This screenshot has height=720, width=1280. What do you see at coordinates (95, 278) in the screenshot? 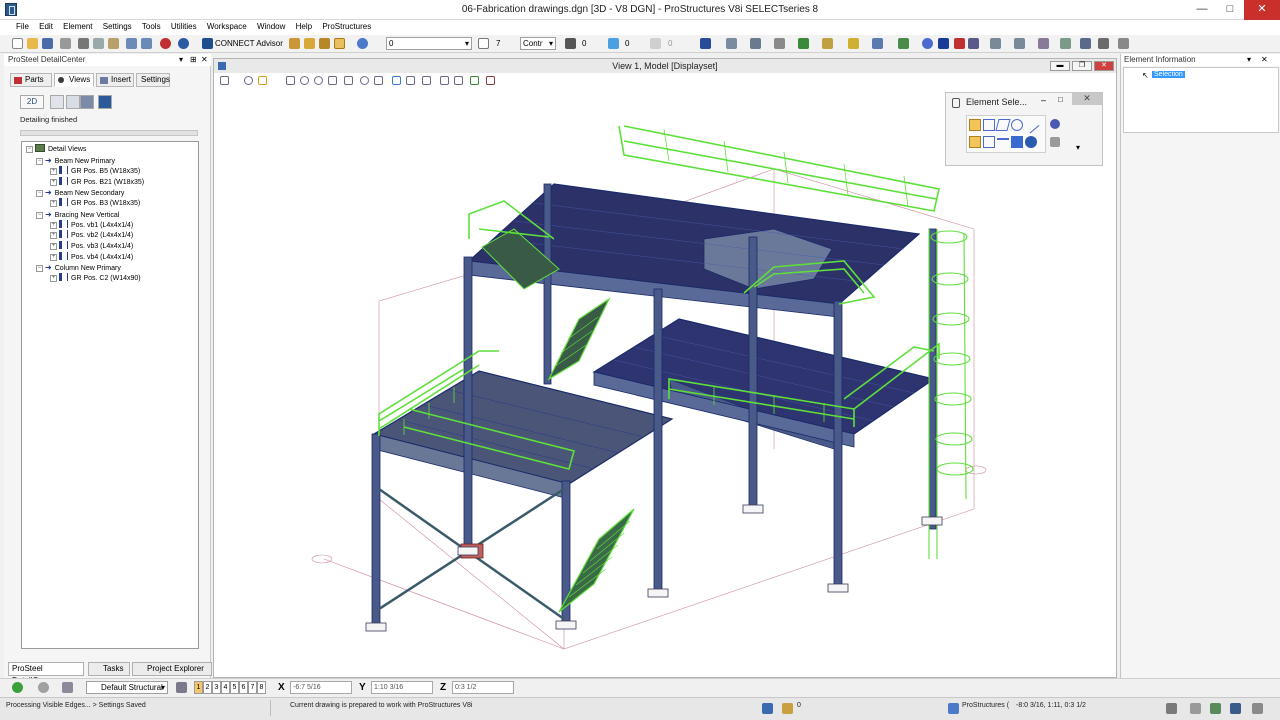
I see `tree-item: + GR Pos. C2 (W14x90)` at bounding box center [95, 278].